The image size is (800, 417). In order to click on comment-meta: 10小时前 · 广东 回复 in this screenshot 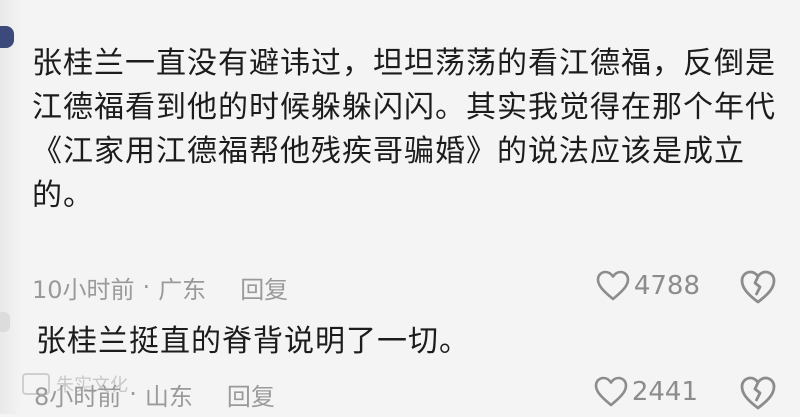, I will do `click(160, 287)`.